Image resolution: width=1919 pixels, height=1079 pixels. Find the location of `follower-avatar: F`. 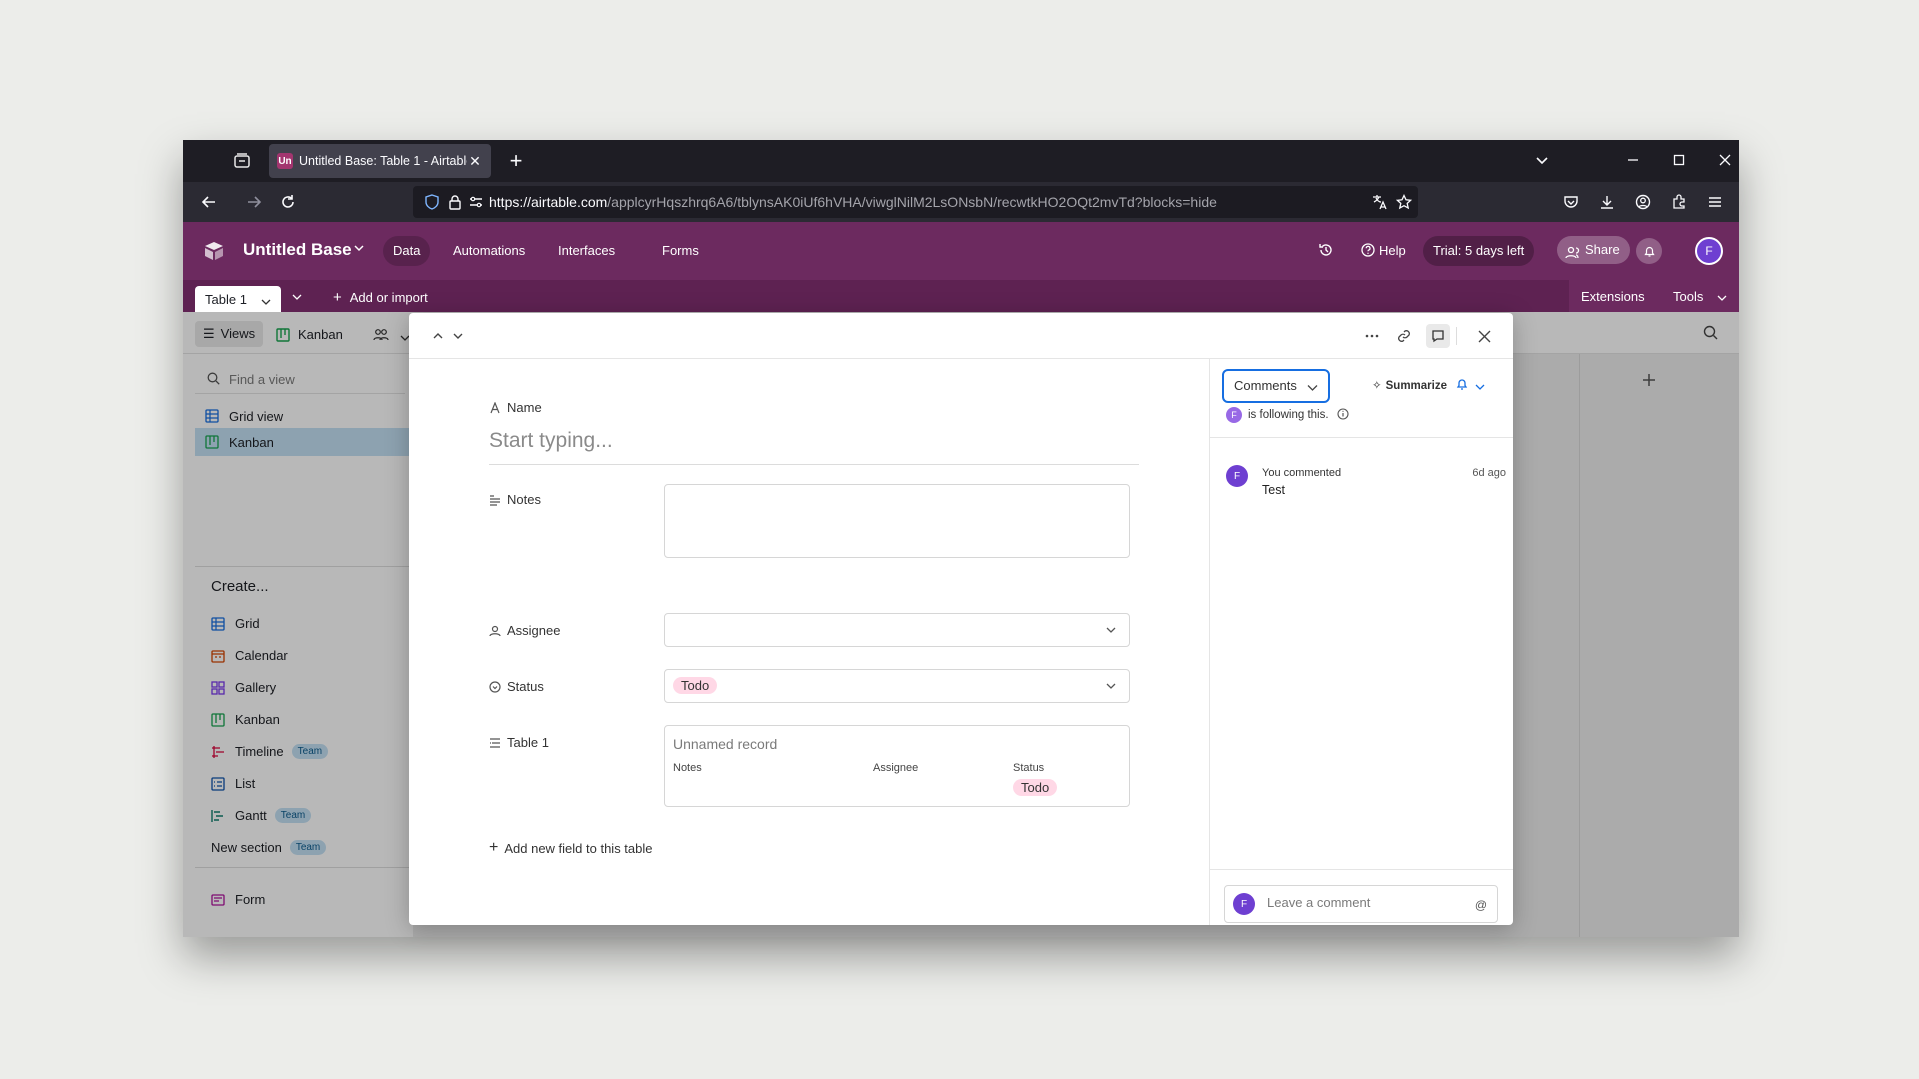

follower-avatar: F is located at coordinates (1234, 415).